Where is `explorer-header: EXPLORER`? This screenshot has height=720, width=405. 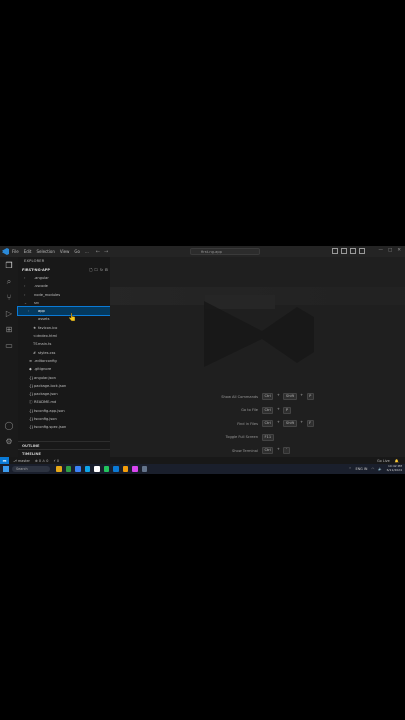 explorer-header: EXPLORER is located at coordinates (34, 261).